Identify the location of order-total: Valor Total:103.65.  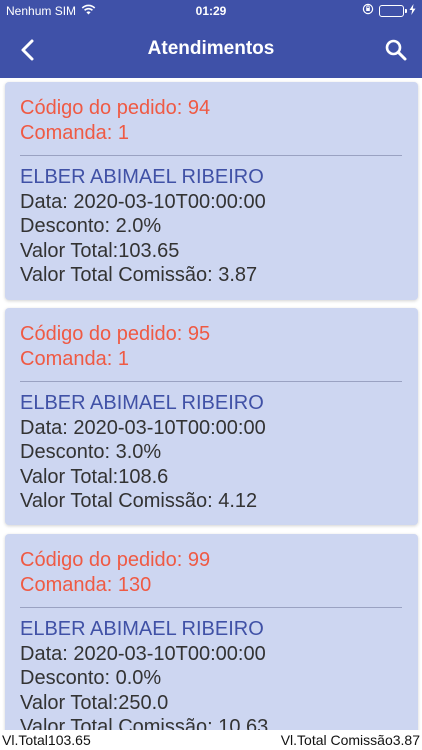
(100, 250).